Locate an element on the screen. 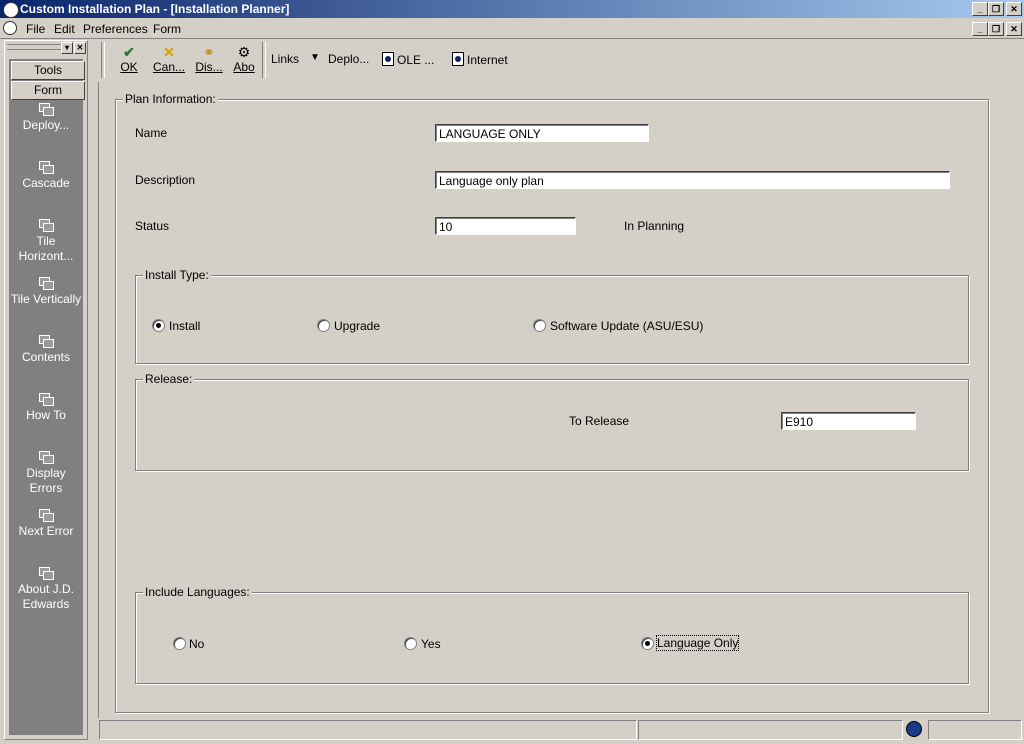 The width and height of the screenshot is (1024, 744). install-radio-label: Install is located at coordinates (184, 326).